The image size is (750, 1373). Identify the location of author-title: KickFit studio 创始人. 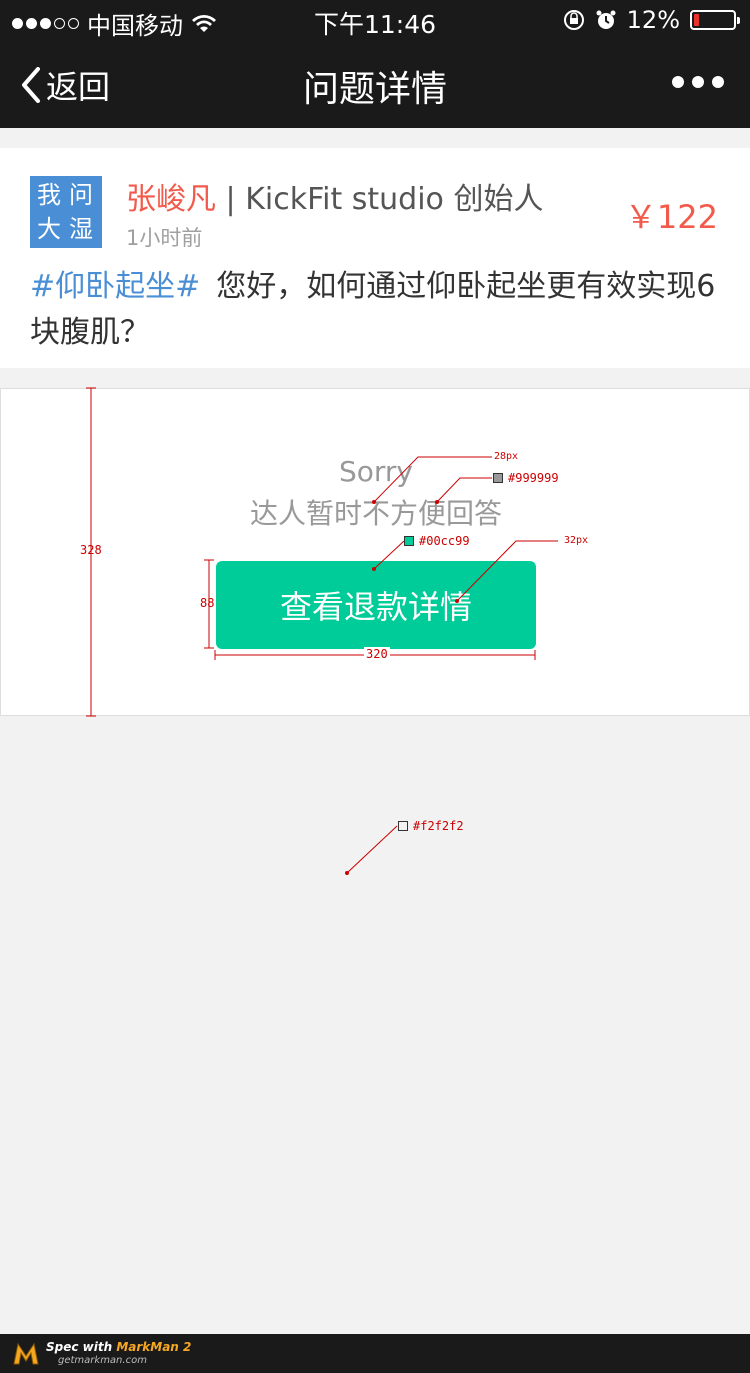
(394, 199).